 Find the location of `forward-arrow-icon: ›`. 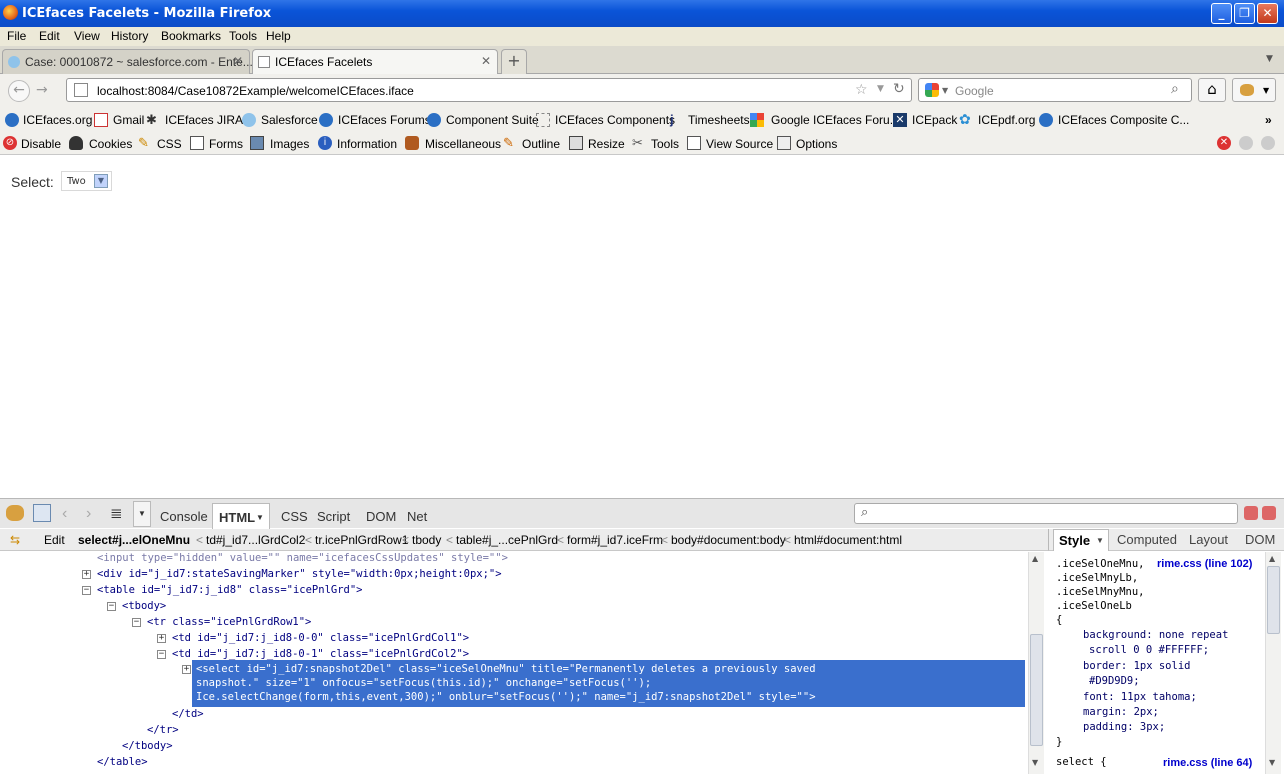

forward-arrow-icon: › is located at coordinates (88, 514).